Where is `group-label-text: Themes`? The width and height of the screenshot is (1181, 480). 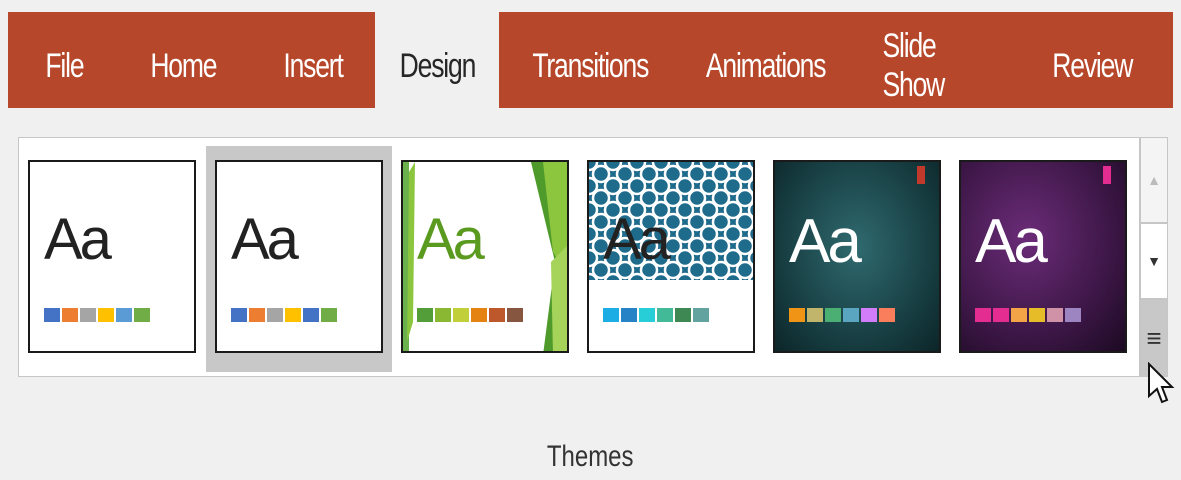
group-label-text: Themes is located at coordinates (590, 456).